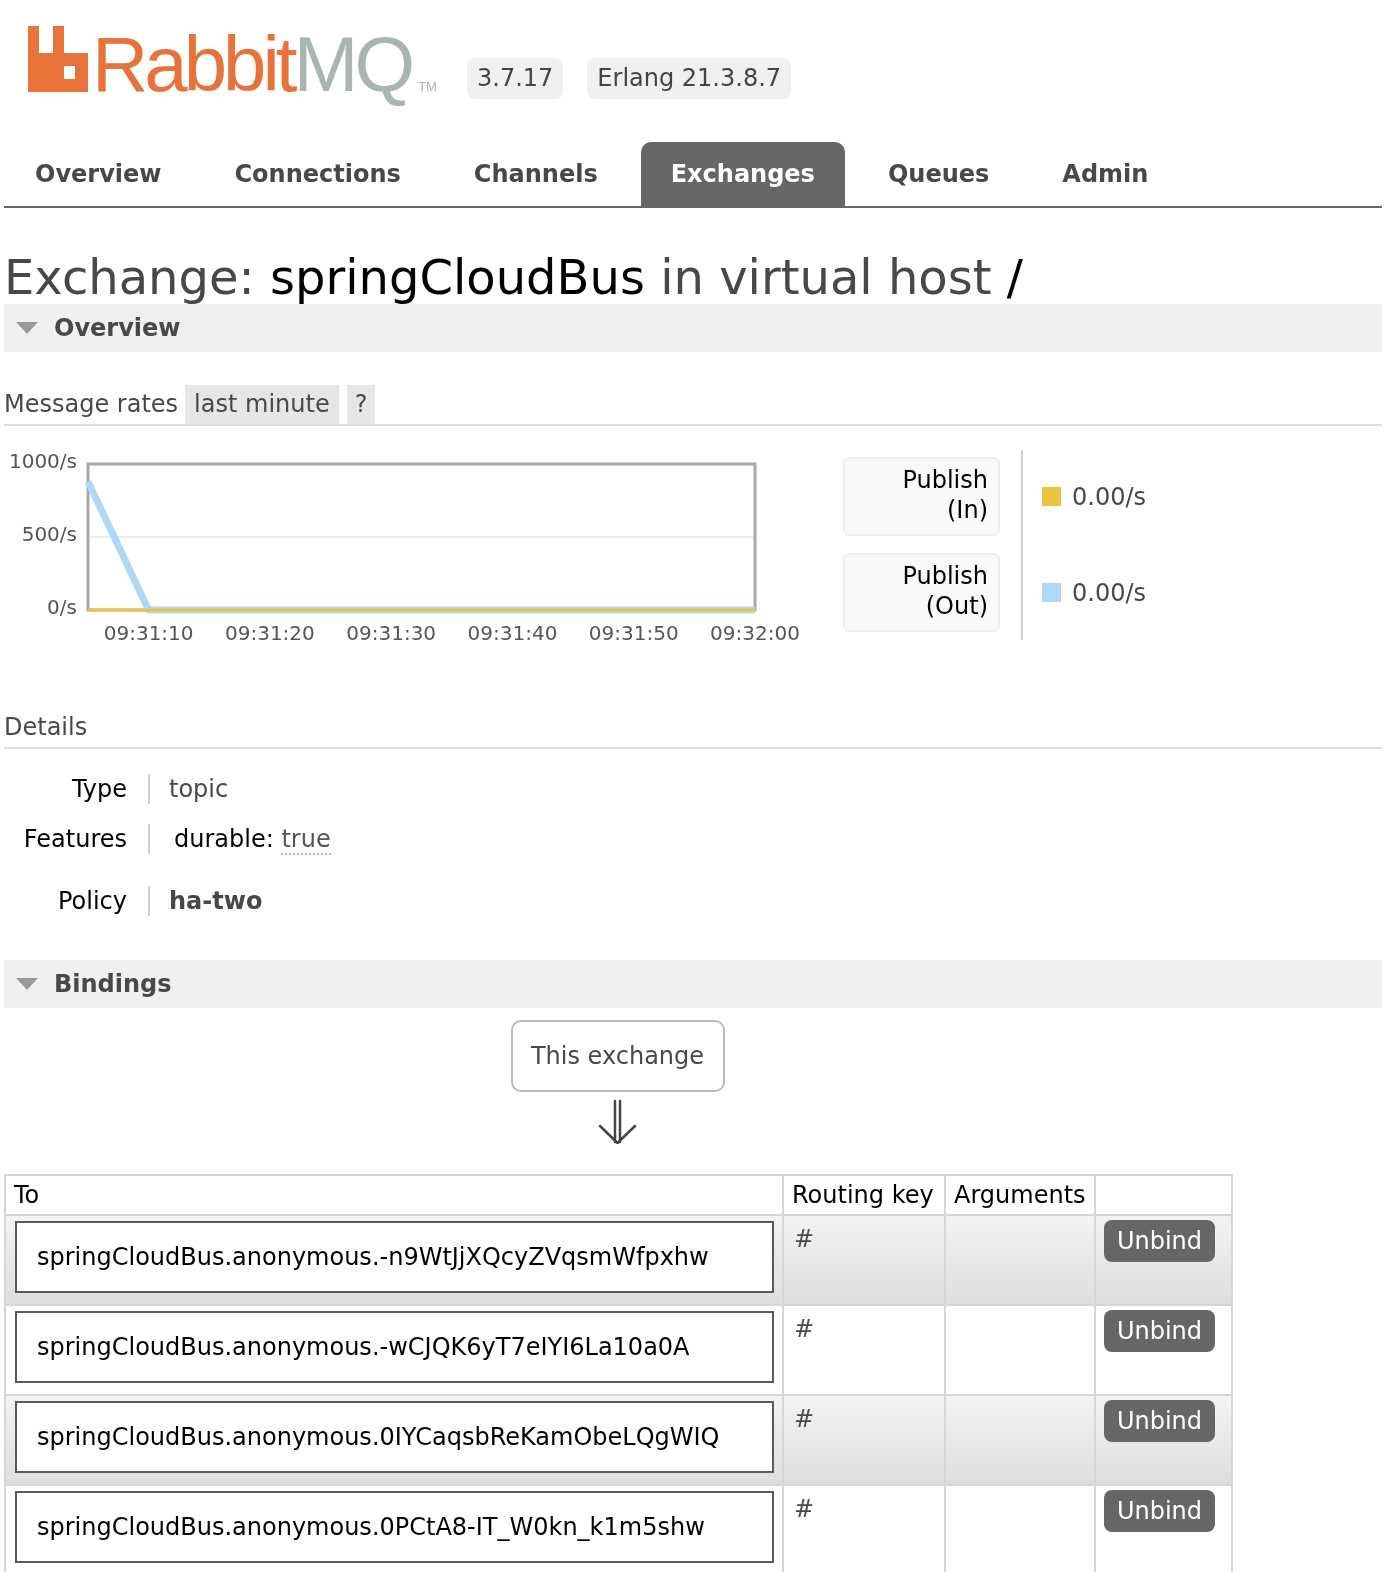  What do you see at coordinates (42, 461) in the screenshot?
I see `y-tick-label: 1000/s` at bounding box center [42, 461].